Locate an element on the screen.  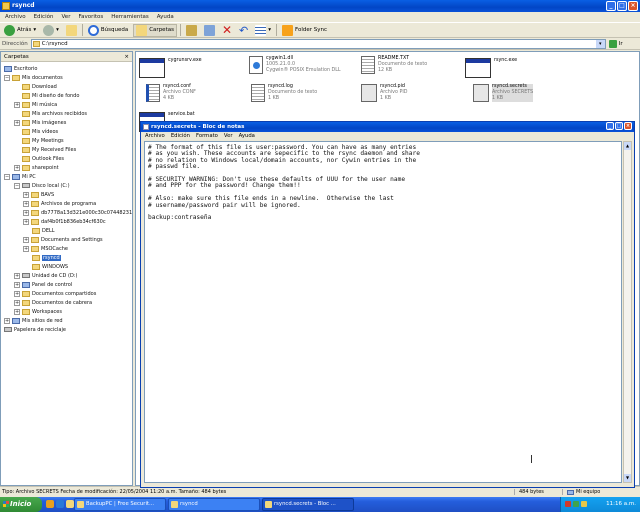
antivirus-icon is located at coordinates (568, 504).